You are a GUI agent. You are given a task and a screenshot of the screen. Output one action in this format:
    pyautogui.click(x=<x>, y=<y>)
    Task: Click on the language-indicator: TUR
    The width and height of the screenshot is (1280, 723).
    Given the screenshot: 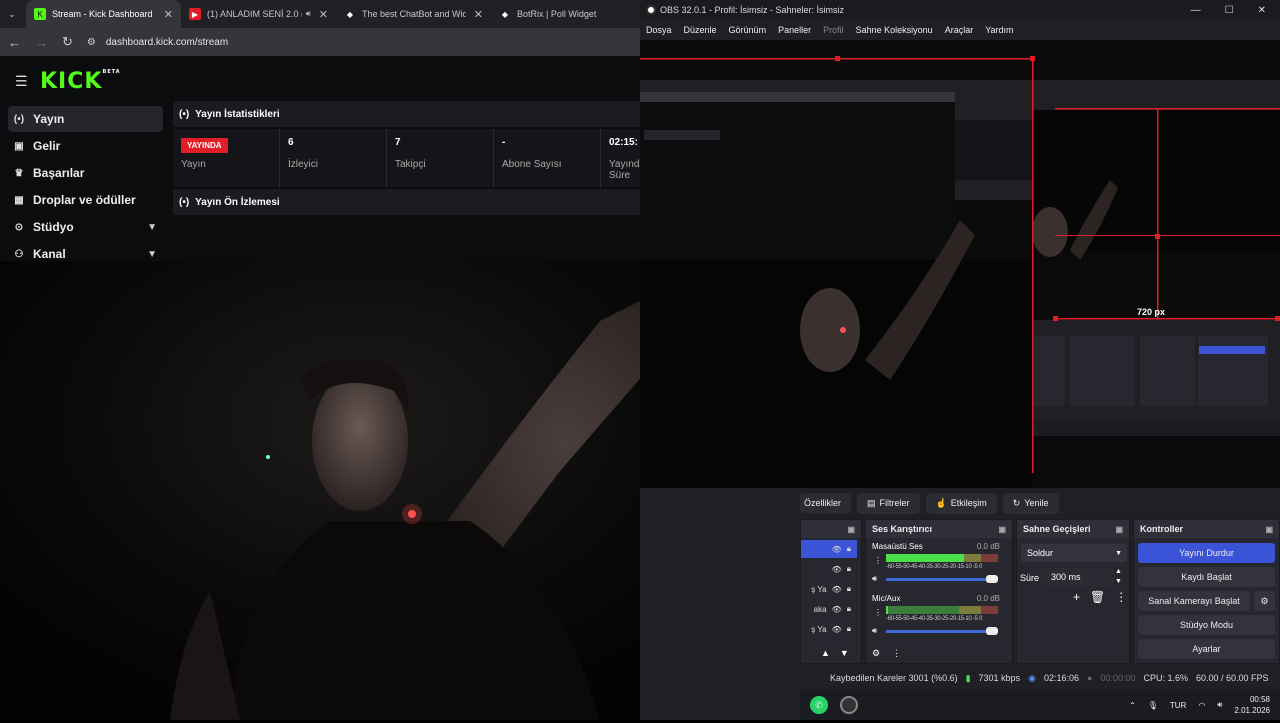 What is the action you would take?
    pyautogui.click(x=1178, y=705)
    